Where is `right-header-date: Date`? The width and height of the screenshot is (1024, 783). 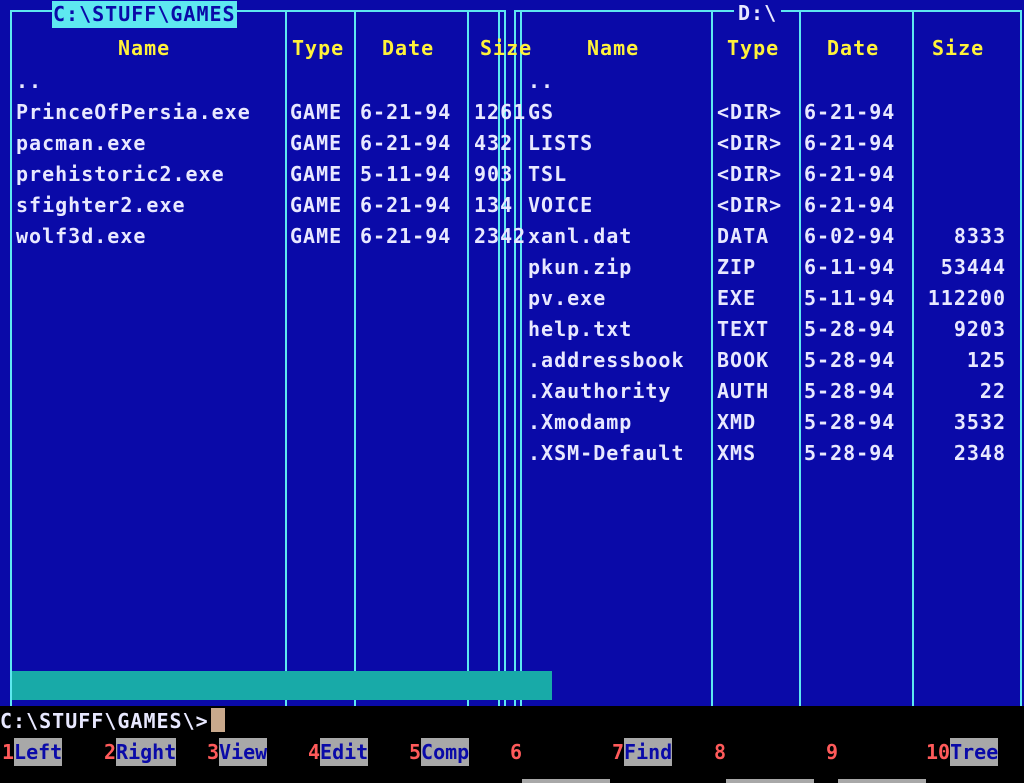 right-header-date: Date is located at coordinates (853, 48).